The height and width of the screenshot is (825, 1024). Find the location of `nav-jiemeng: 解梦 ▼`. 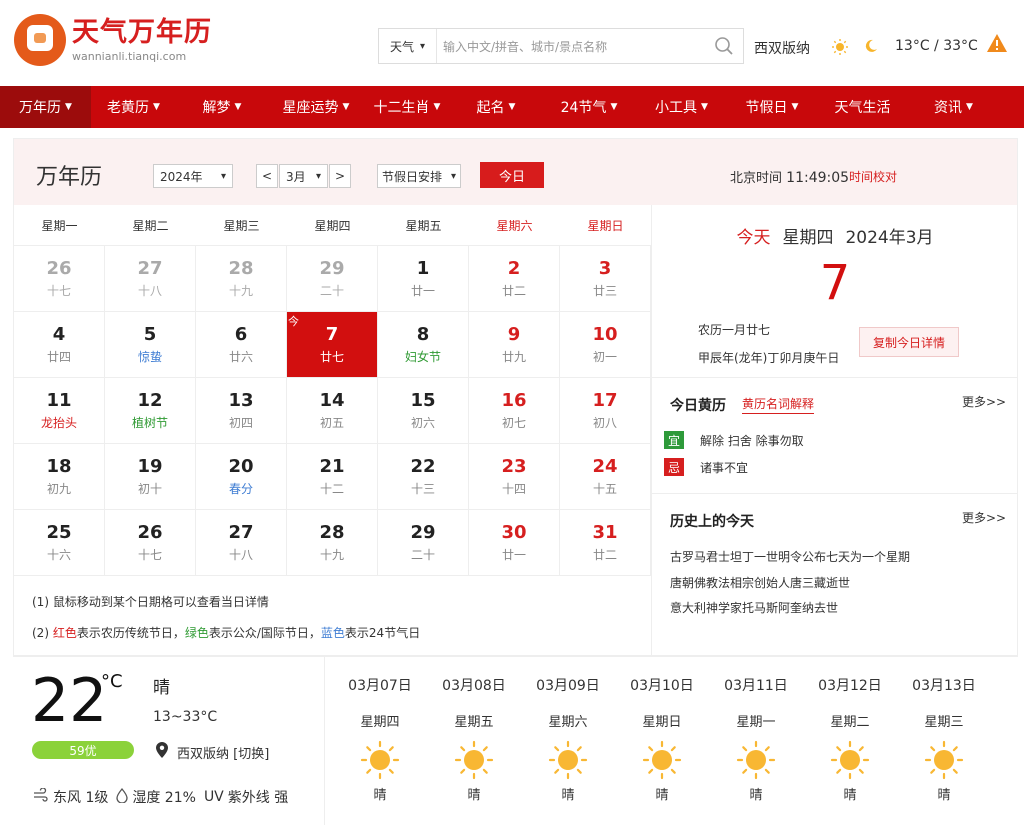

nav-jiemeng: 解梦 ▼ is located at coordinates (222, 107).